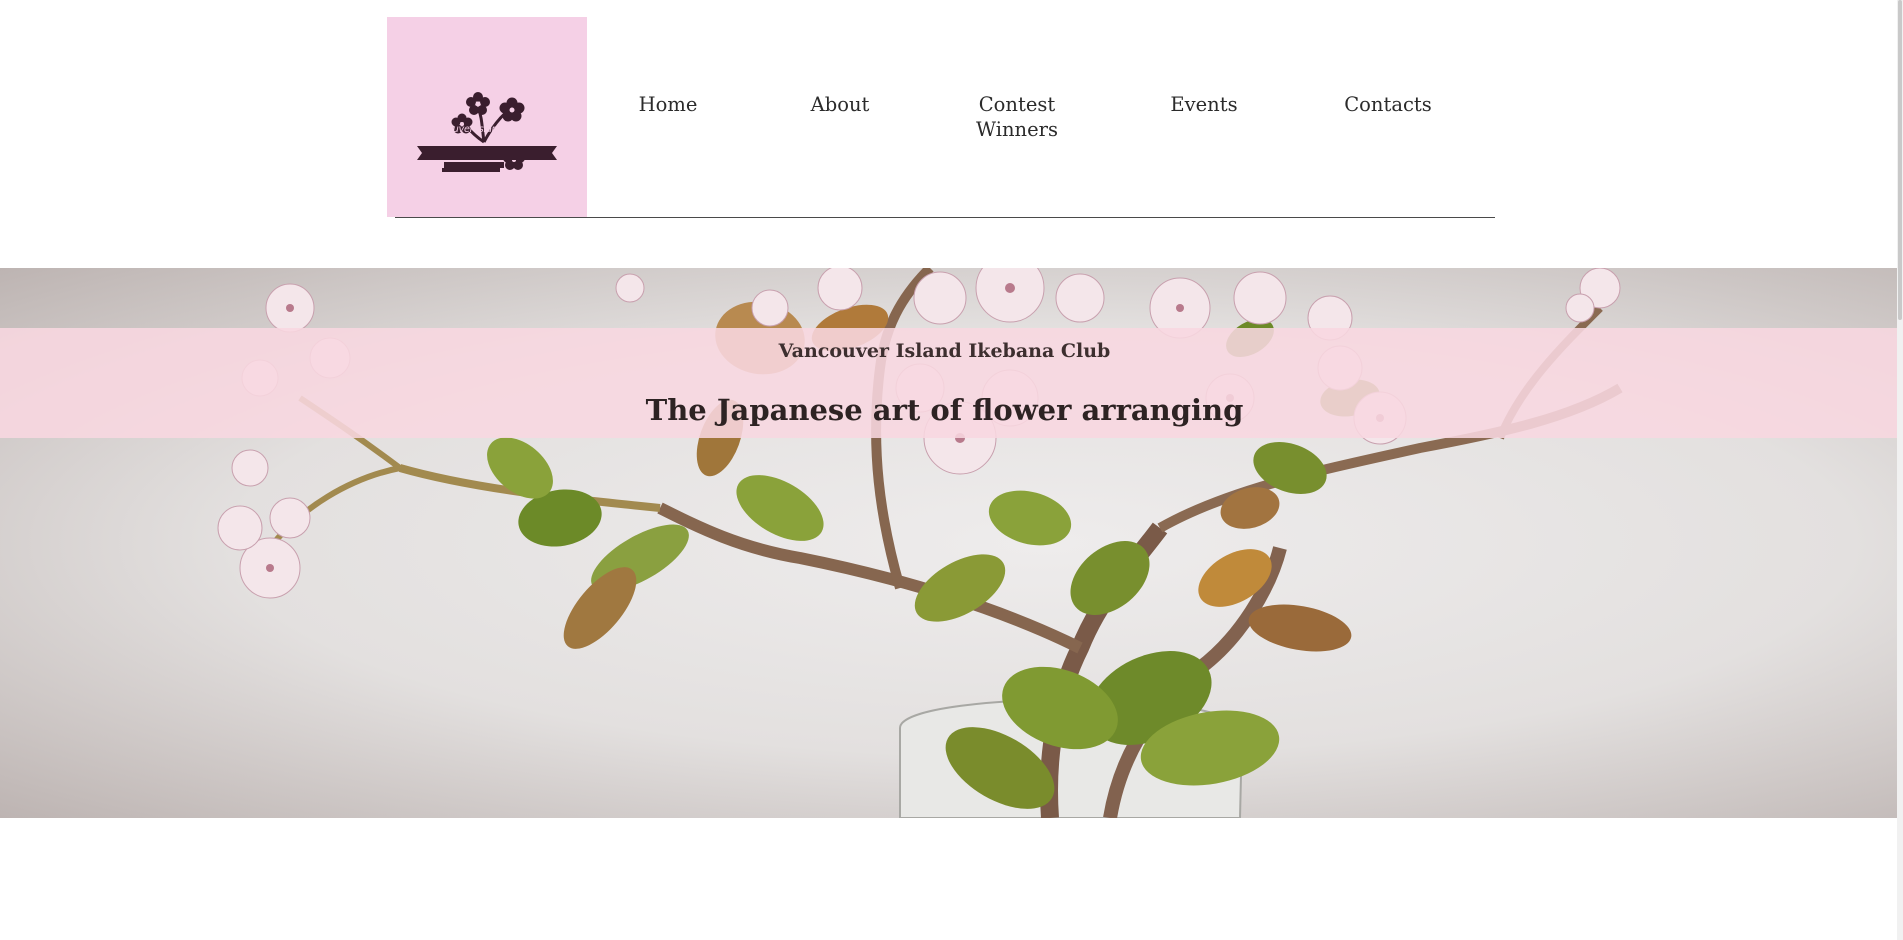  I want to click on nav-contacts: Contacts, so click(1388, 104).